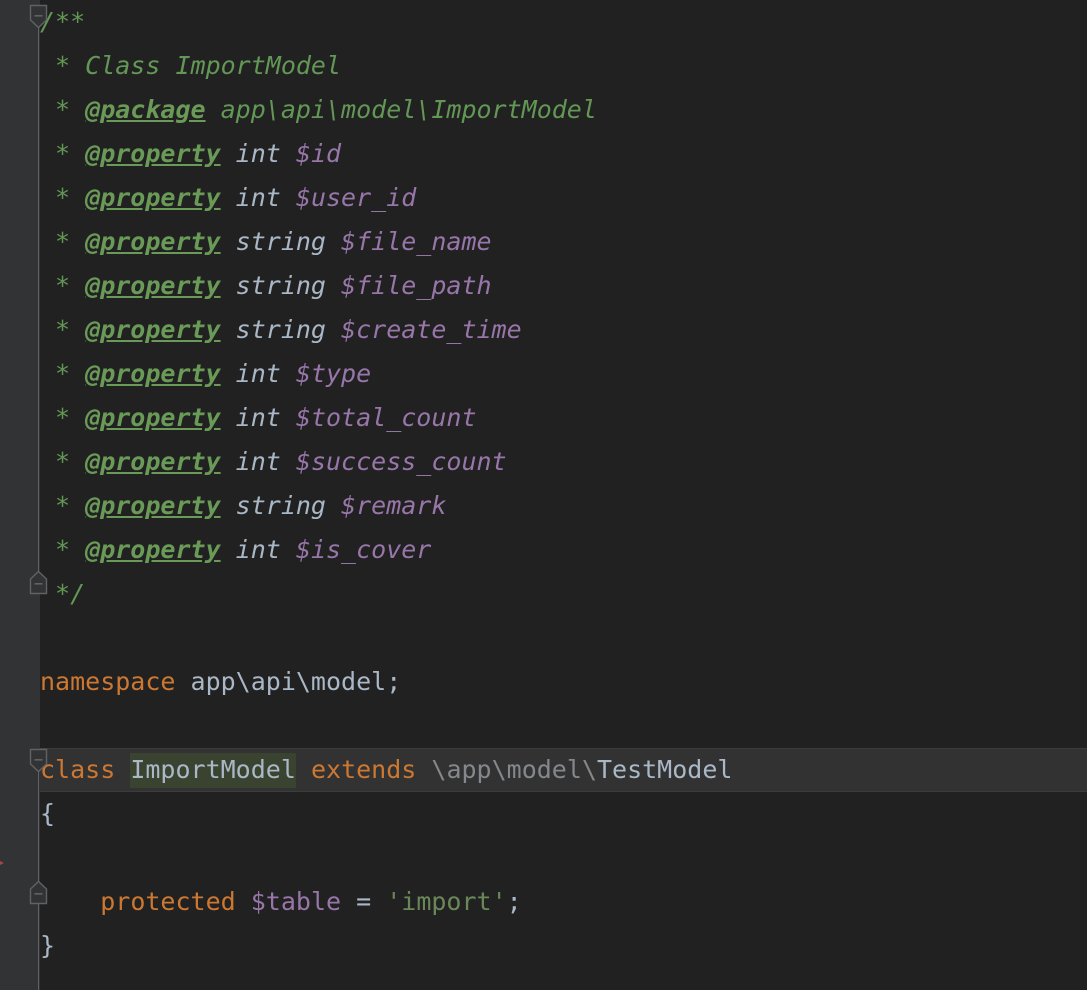 The height and width of the screenshot is (990, 1087). What do you see at coordinates (386, 66) in the screenshot?
I see `code-line: * Class ImportModel` at bounding box center [386, 66].